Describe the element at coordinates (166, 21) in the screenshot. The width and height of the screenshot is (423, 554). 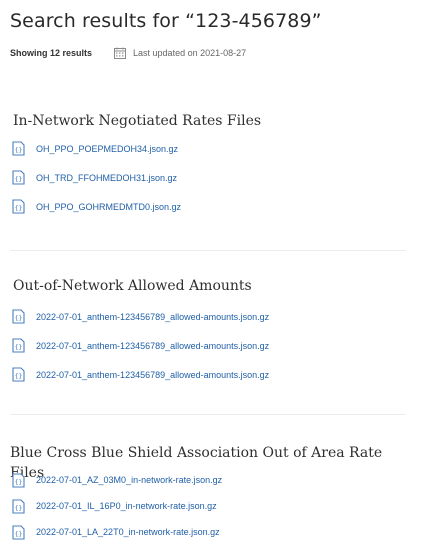
I see `page-title: Search results for “123-456789”` at that location.